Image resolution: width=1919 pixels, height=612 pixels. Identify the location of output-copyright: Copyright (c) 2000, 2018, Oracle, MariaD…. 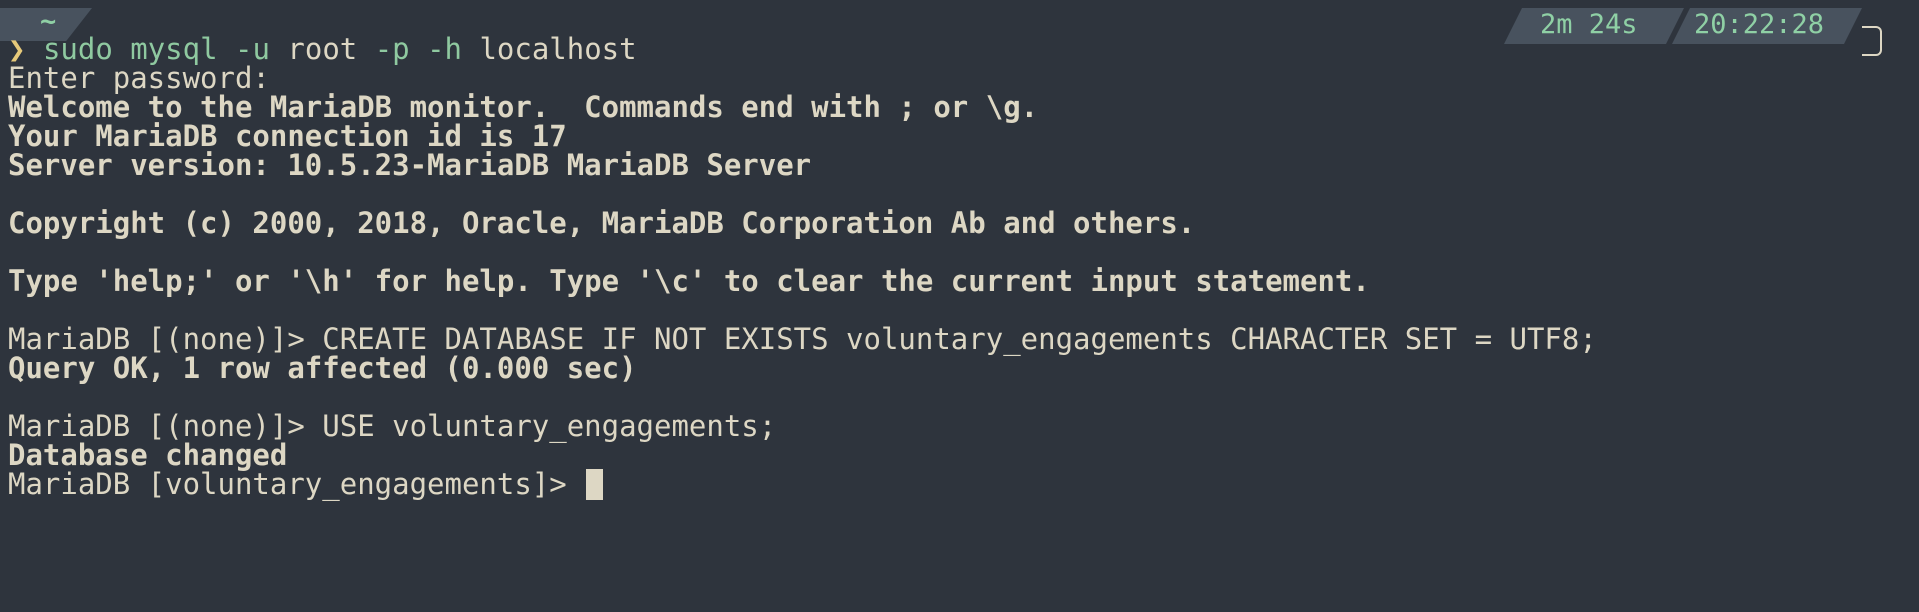
(602, 223).